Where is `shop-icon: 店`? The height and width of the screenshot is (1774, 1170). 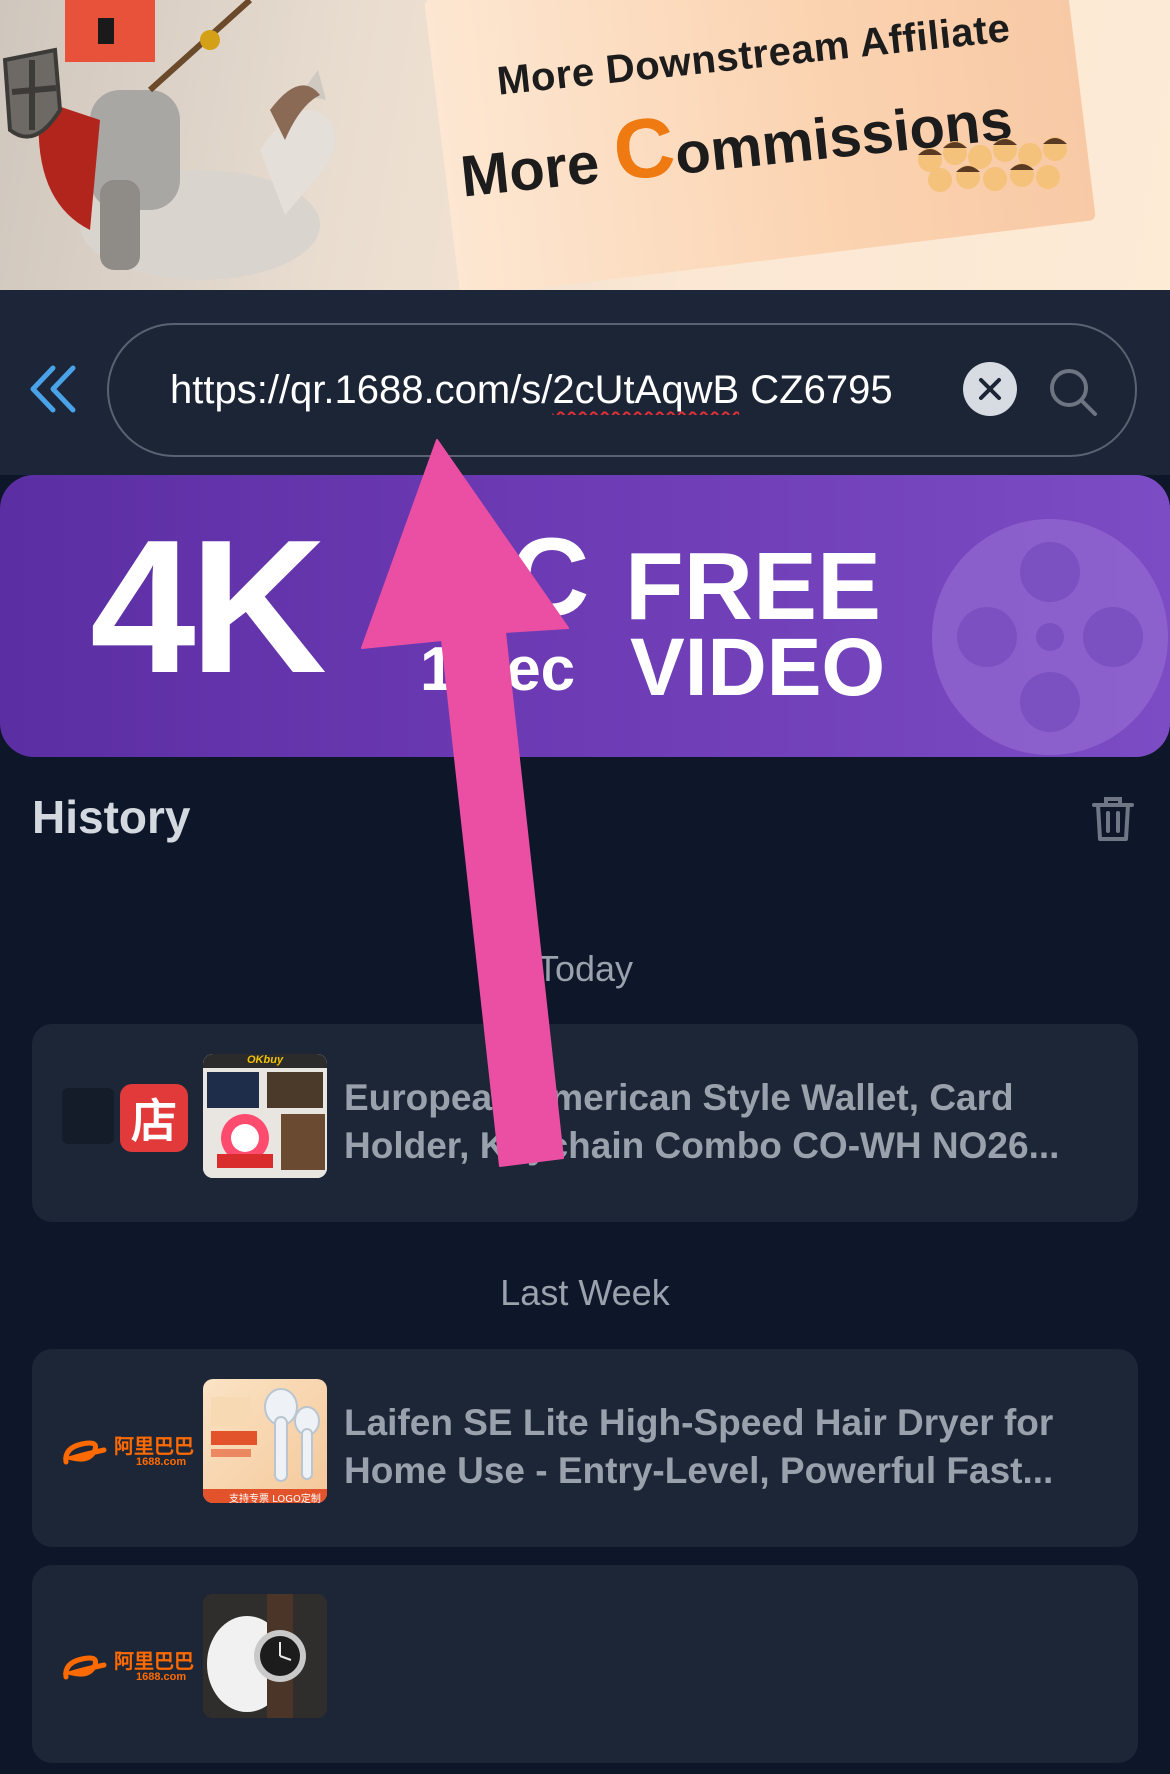
shop-icon: 店 is located at coordinates (154, 1118).